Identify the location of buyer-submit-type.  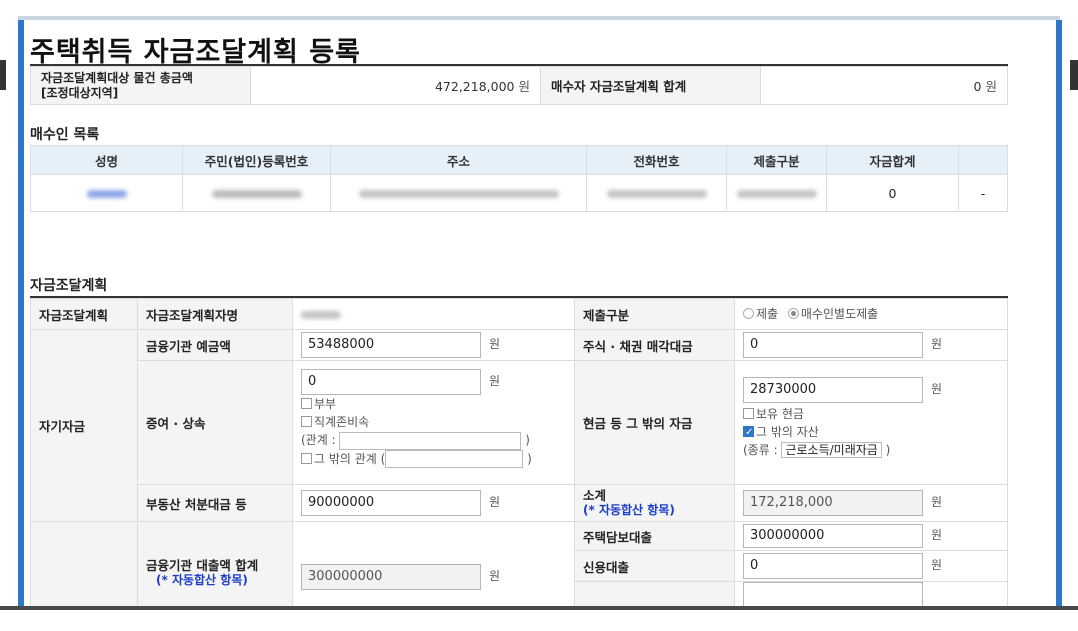
(776, 193).